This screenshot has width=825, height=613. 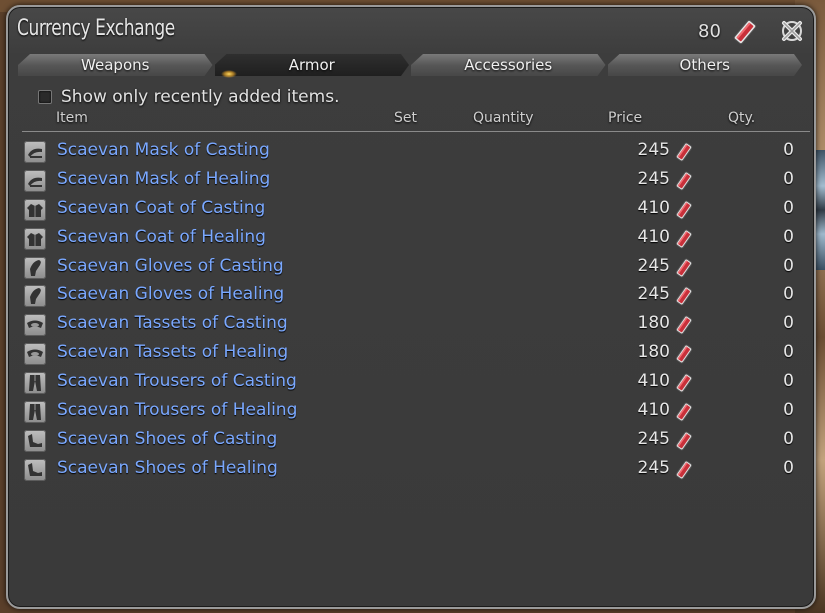 I want to click on table-row: Scaevan Coat of Casting 410 0, so click(x=417, y=210).